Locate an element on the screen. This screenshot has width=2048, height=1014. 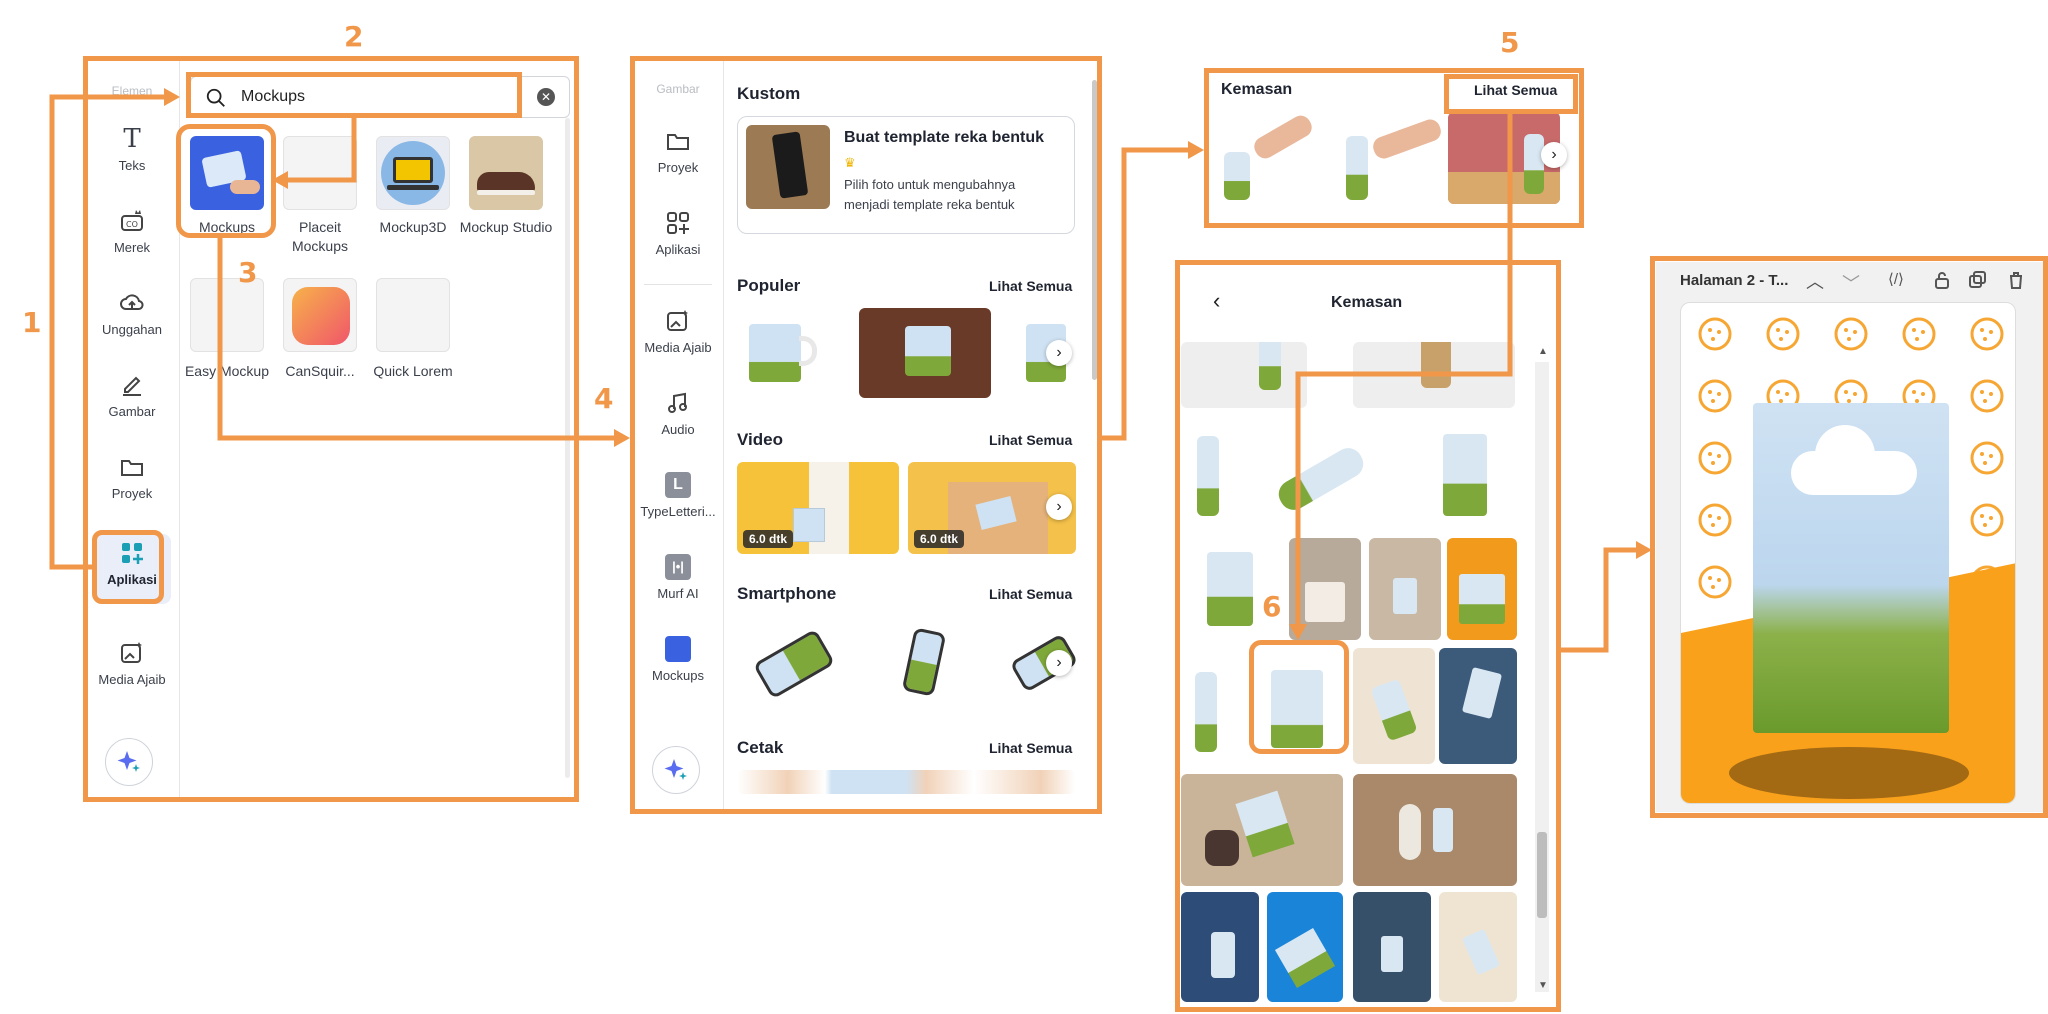
highlight-box-mockups-app is located at coordinates (226, 181).